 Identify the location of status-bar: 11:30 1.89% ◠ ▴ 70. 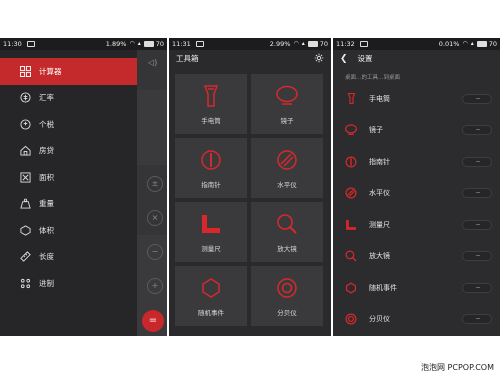
(83, 44).